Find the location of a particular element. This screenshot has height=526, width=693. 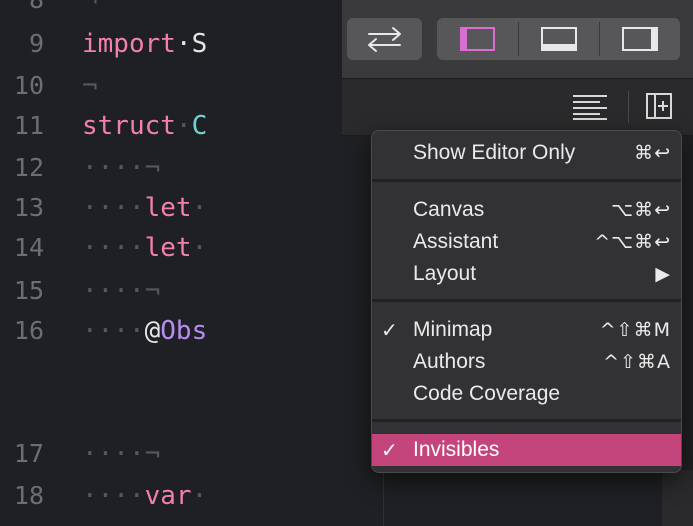

code-text: ····@Obs is located at coordinates (144, 331).